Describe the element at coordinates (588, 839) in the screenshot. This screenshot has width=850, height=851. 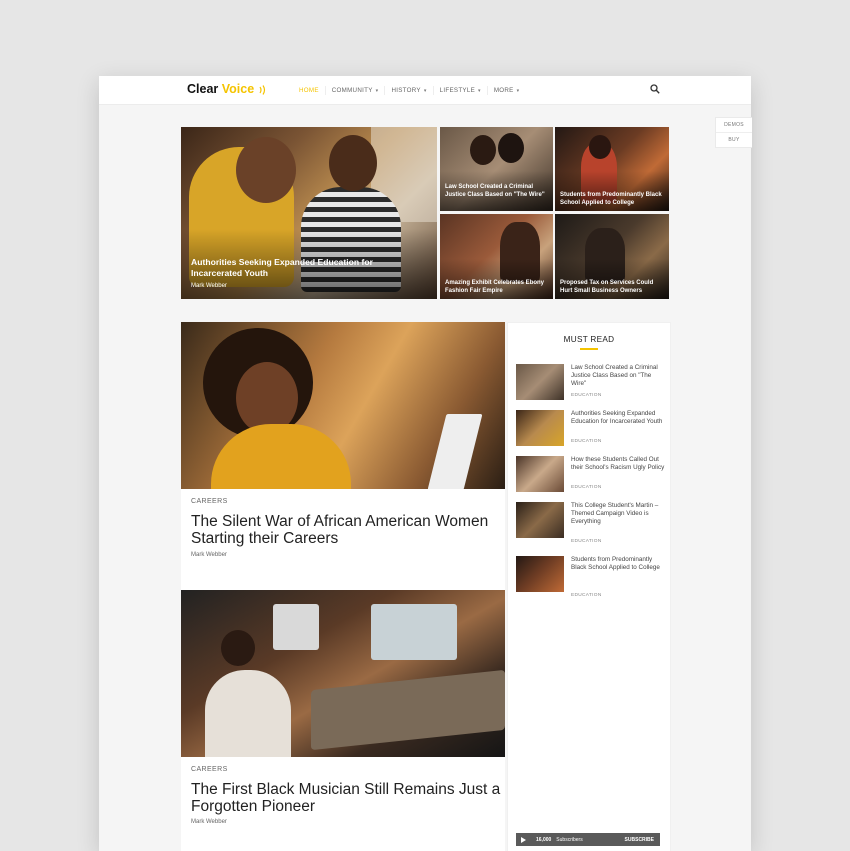
I see `subscribe-bar: 16,000 Subscribers SUBSCRIBE` at that location.